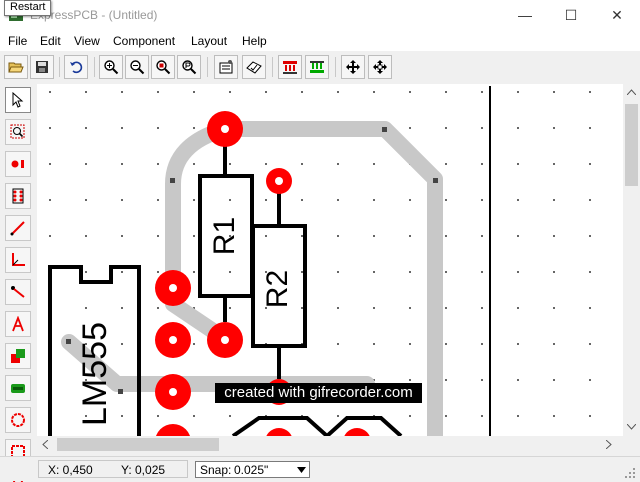 This screenshot has height=482, width=640. Describe the element at coordinates (630, 473) in the screenshot. I see `resize-grip-icon` at that location.